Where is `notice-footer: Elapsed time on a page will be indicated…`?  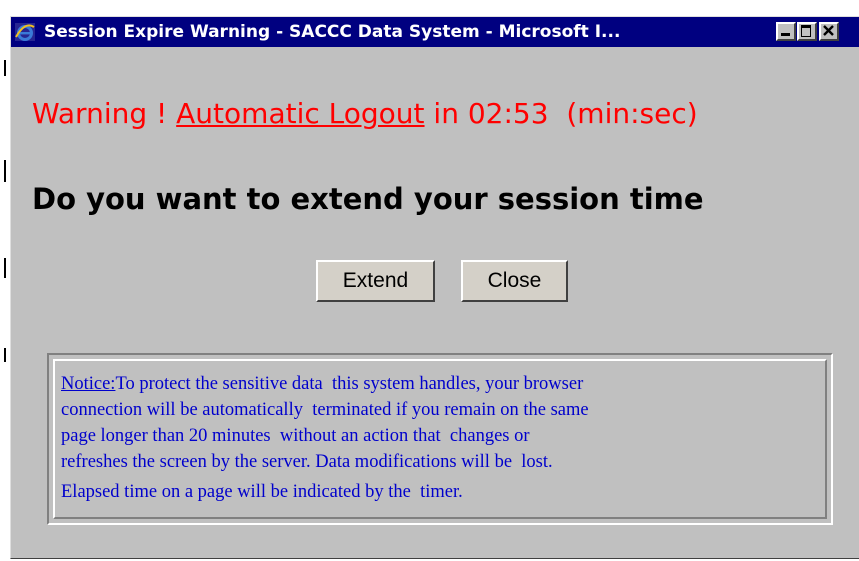 notice-footer: Elapsed time on a page will be indicated… is located at coordinates (262, 492).